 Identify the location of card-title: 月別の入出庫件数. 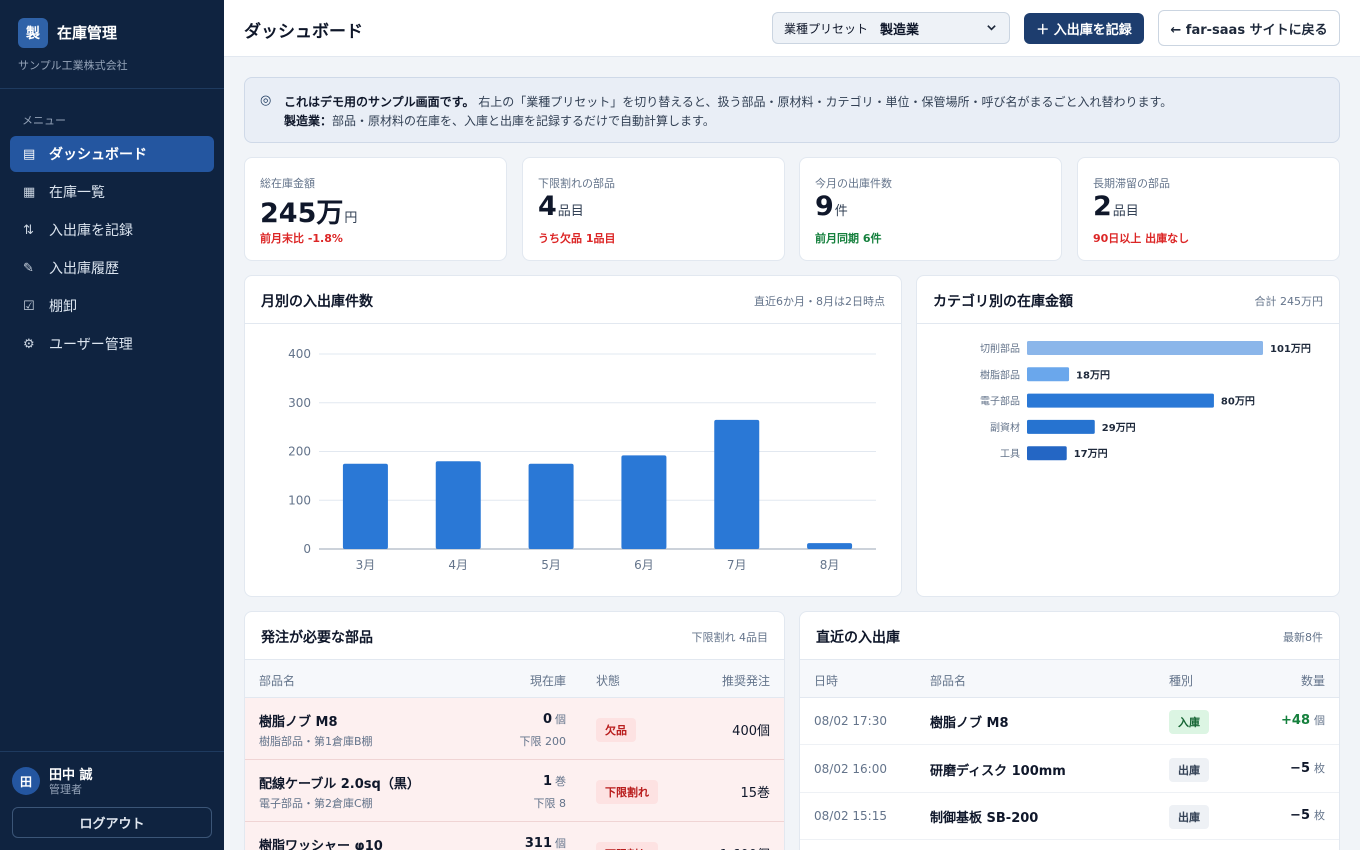
(317, 302).